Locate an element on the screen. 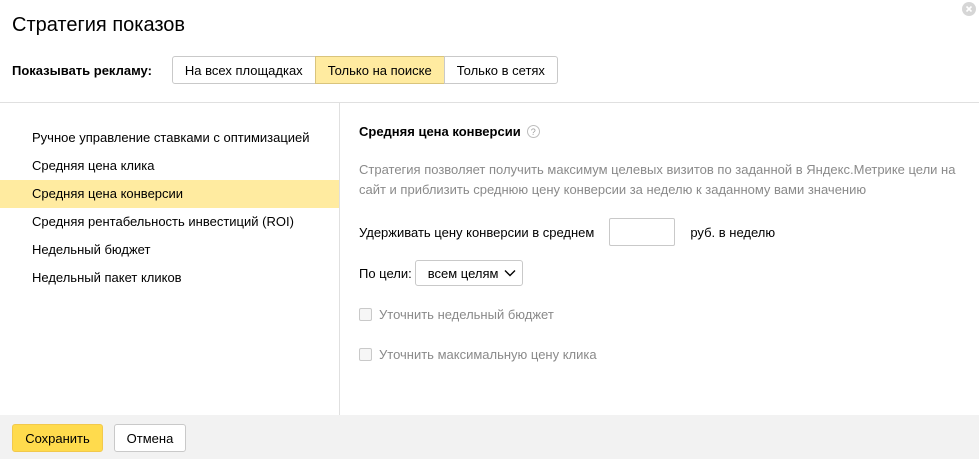 Image resolution: width=979 pixels, height=459 pixels. strategy-item-avg-roi: Средняя рентабельность инвестиций (ROI) is located at coordinates (169, 222).